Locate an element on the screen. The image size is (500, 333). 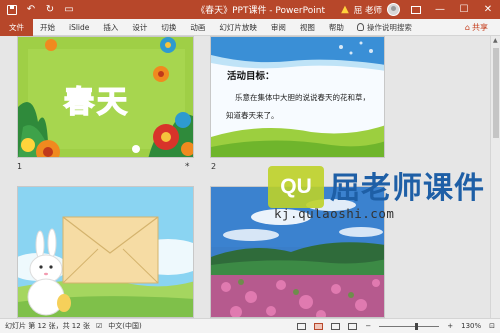
slide-1-title: 春天 is located at coordinates (96, 102).